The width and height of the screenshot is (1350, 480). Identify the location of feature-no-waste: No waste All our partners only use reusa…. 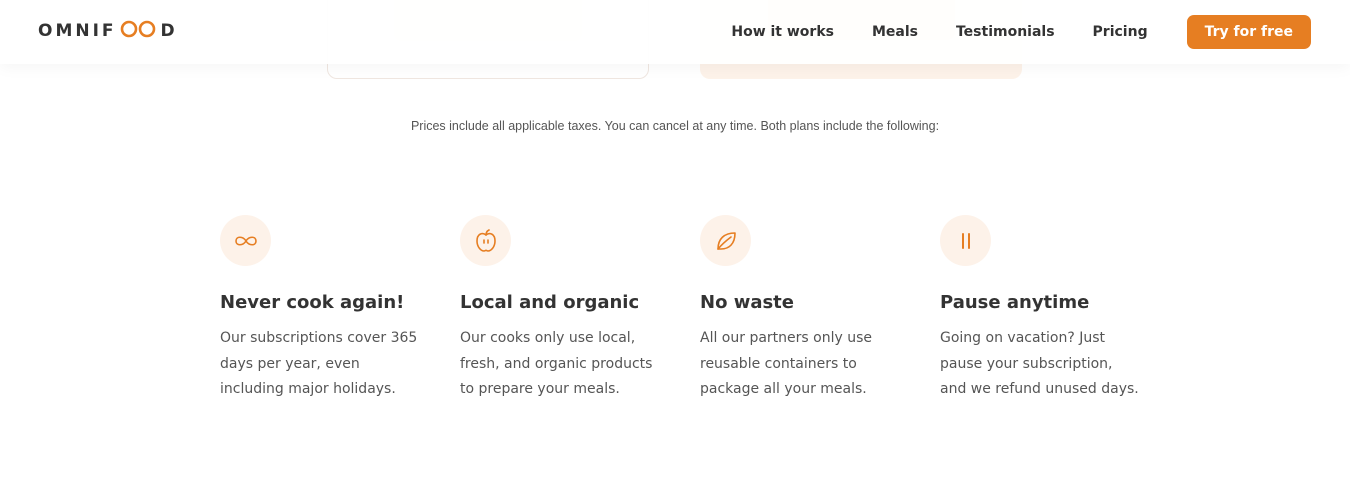
(820, 309).